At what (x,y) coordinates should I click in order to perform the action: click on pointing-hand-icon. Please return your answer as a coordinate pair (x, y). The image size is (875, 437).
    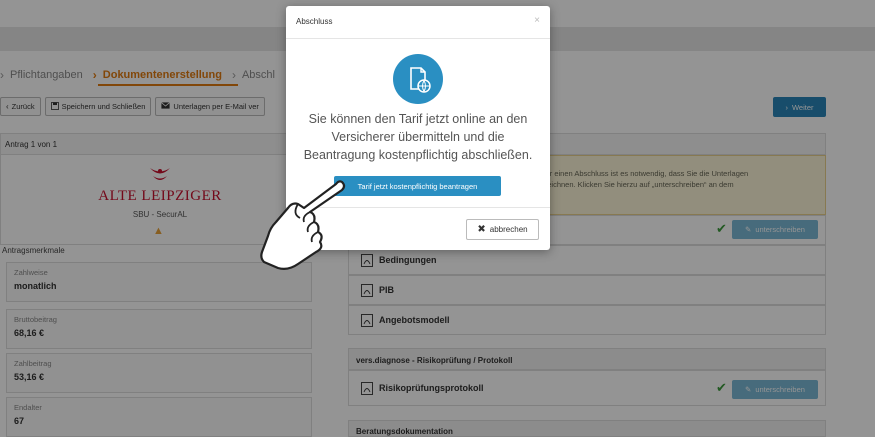
    Looking at the image, I should click on (303, 225).